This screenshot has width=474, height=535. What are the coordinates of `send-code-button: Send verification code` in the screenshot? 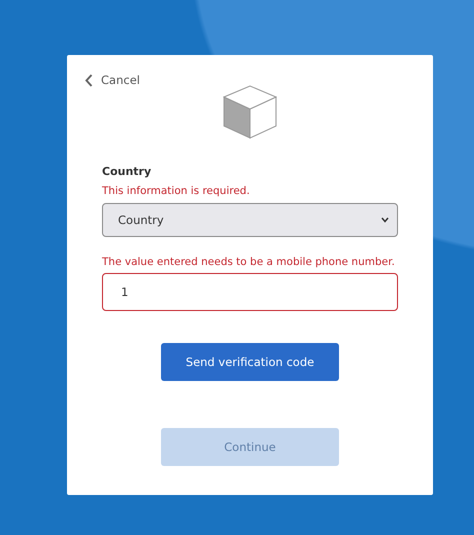 It's located at (250, 362).